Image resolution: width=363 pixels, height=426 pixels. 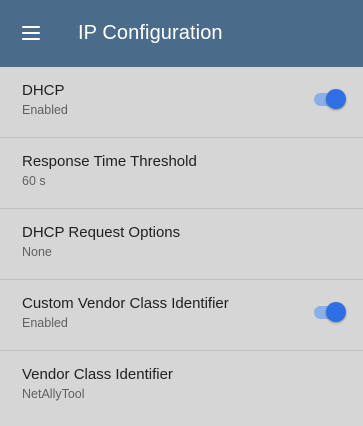 I want to click on custom-vendor-class-toggle, so click(x=330, y=312).